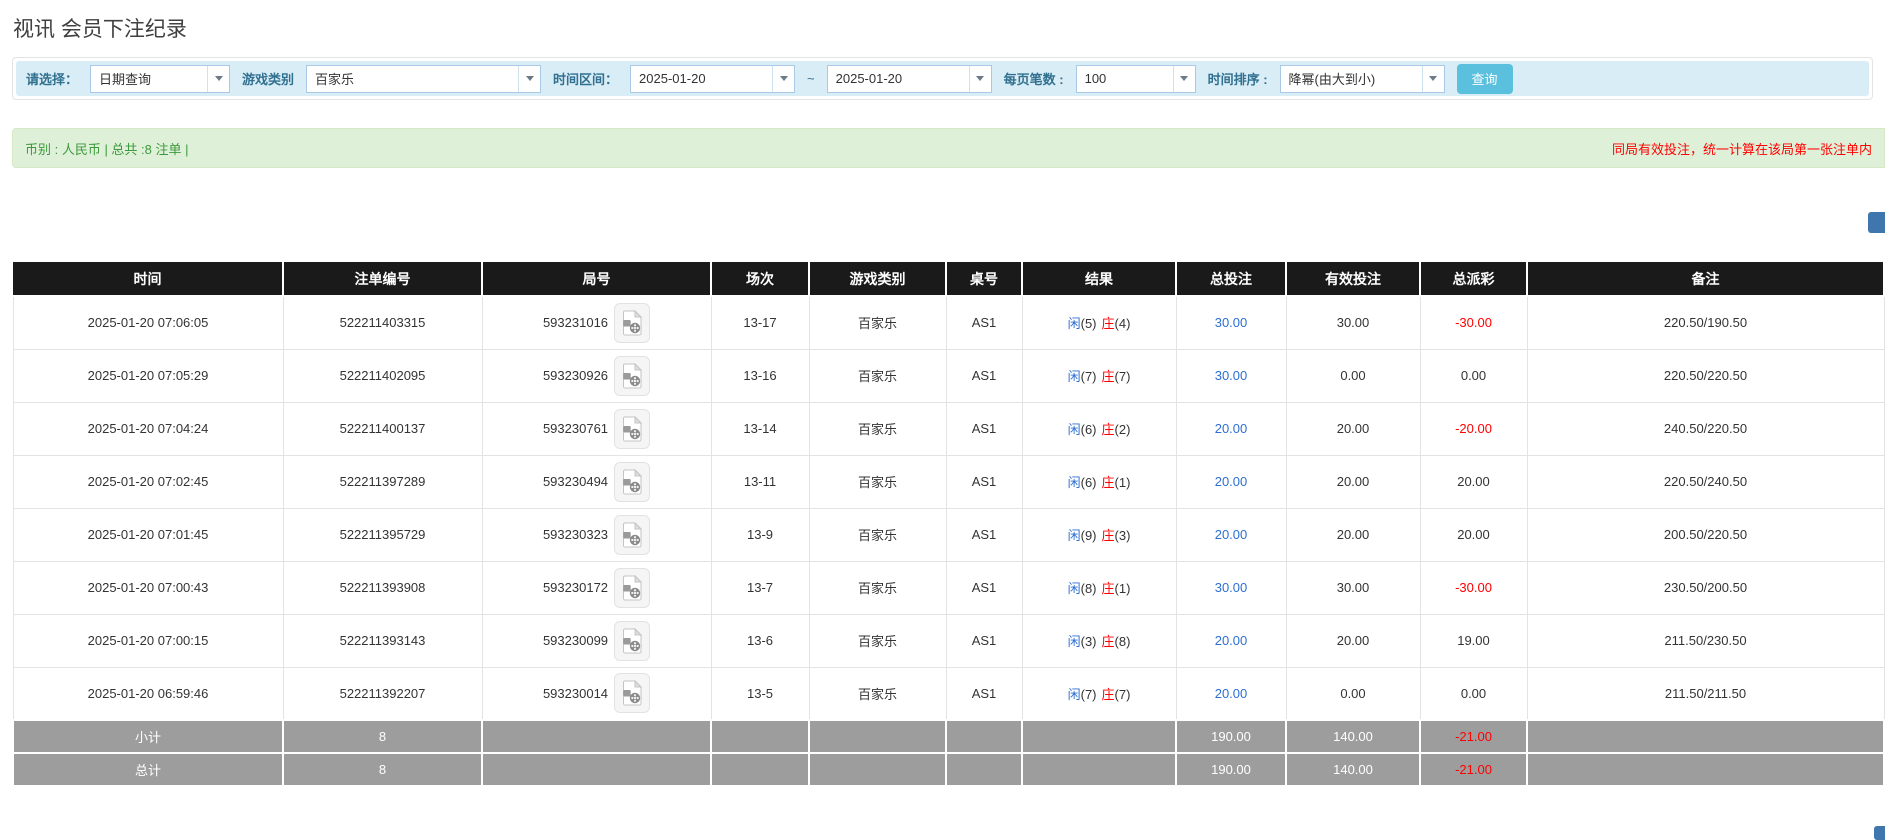 The width and height of the screenshot is (1885, 840). Describe the element at coordinates (1183, 78) in the screenshot. I see `page-size-dropdown-button` at that location.